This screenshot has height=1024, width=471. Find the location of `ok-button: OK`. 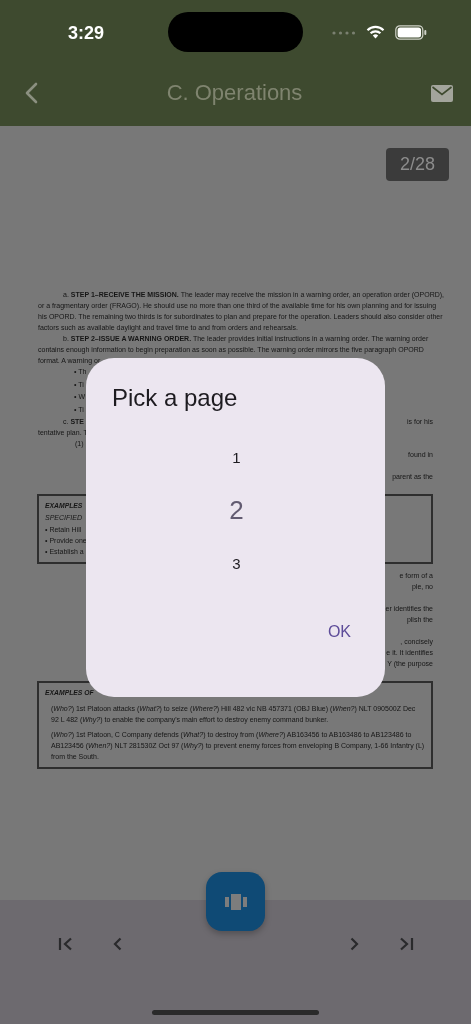

ok-button: OK is located at coordinates (339, 632).